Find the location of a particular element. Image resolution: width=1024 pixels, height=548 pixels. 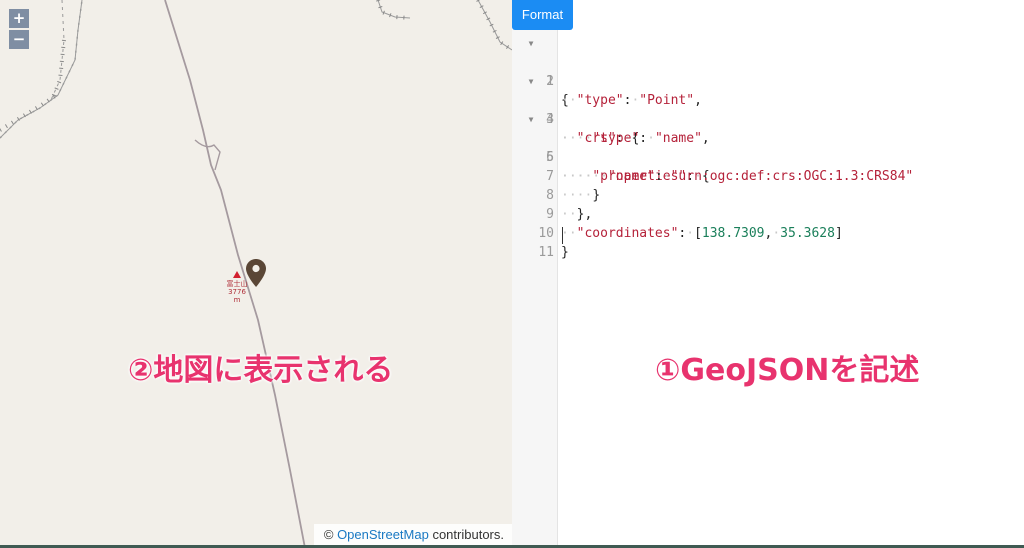

code-line: 7 ····} is located at coordinates (768, 175).